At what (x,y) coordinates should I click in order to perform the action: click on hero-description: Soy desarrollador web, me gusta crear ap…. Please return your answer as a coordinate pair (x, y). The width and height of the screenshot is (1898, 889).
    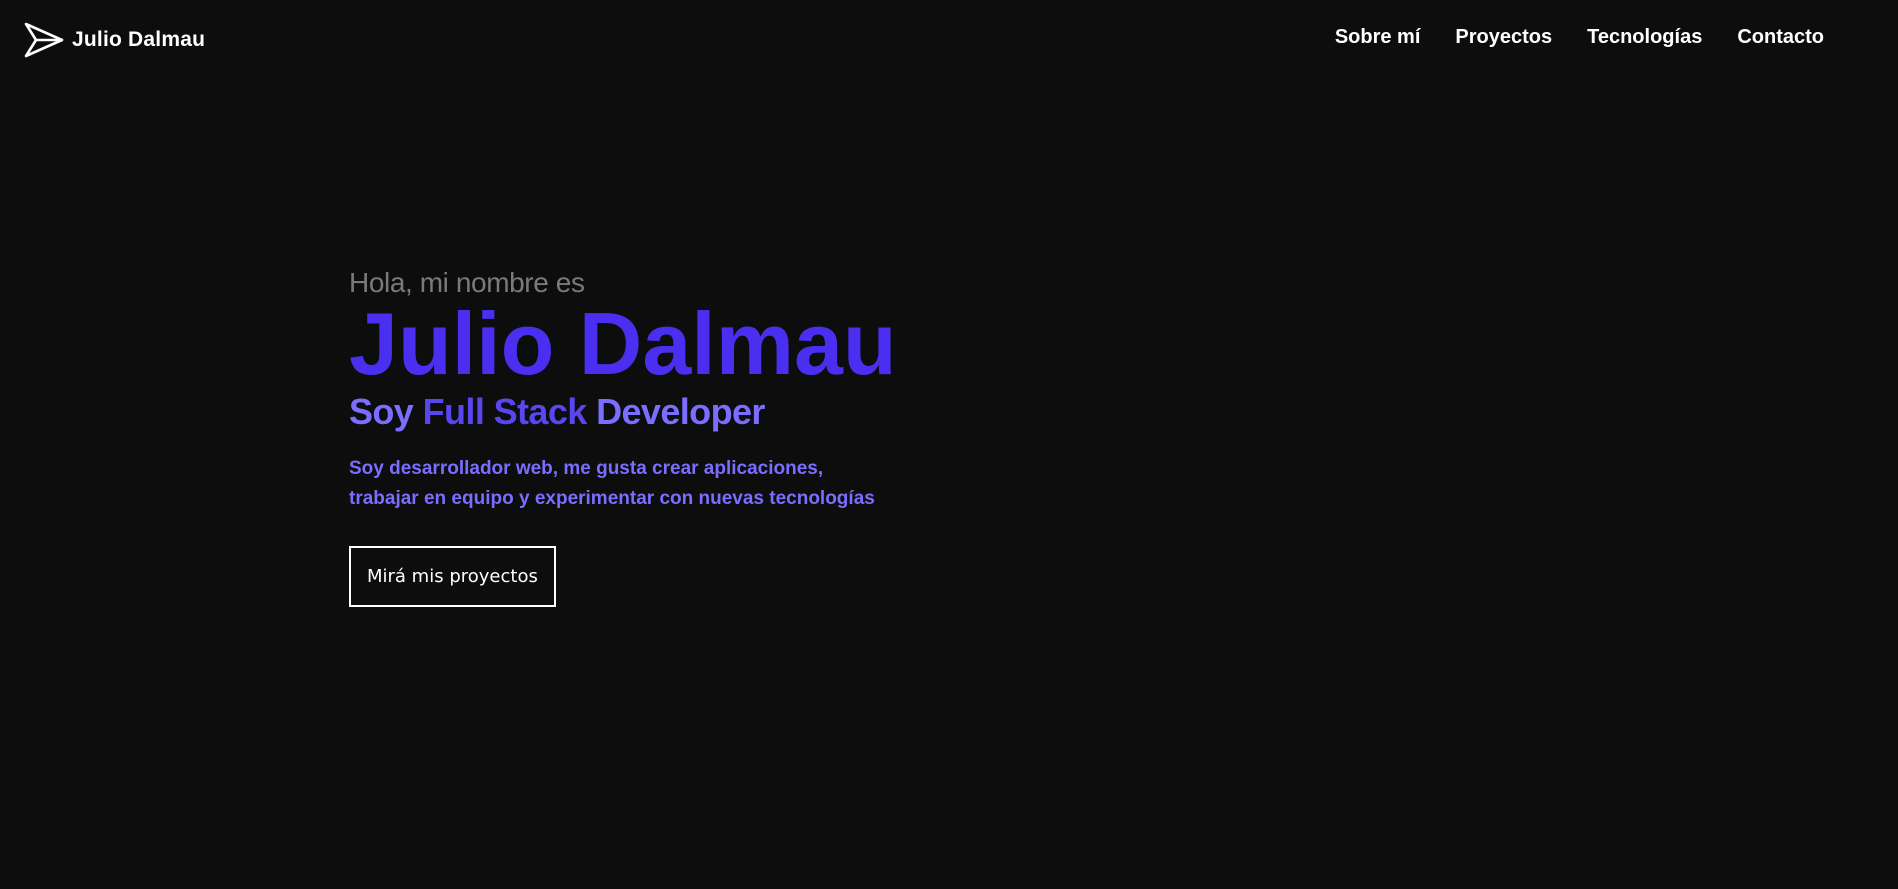
    Looking at the image, I should click on (612, 483).